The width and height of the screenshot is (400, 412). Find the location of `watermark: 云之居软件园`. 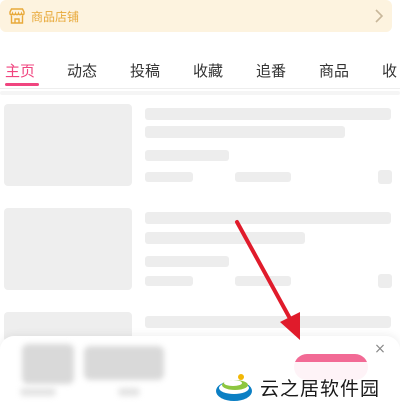

watermark: 云之居软件园 is located at coordinates (305, 387).